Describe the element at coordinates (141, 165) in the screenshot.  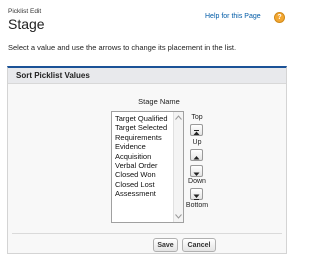
I see `list-item: Verbal Order` at that location.